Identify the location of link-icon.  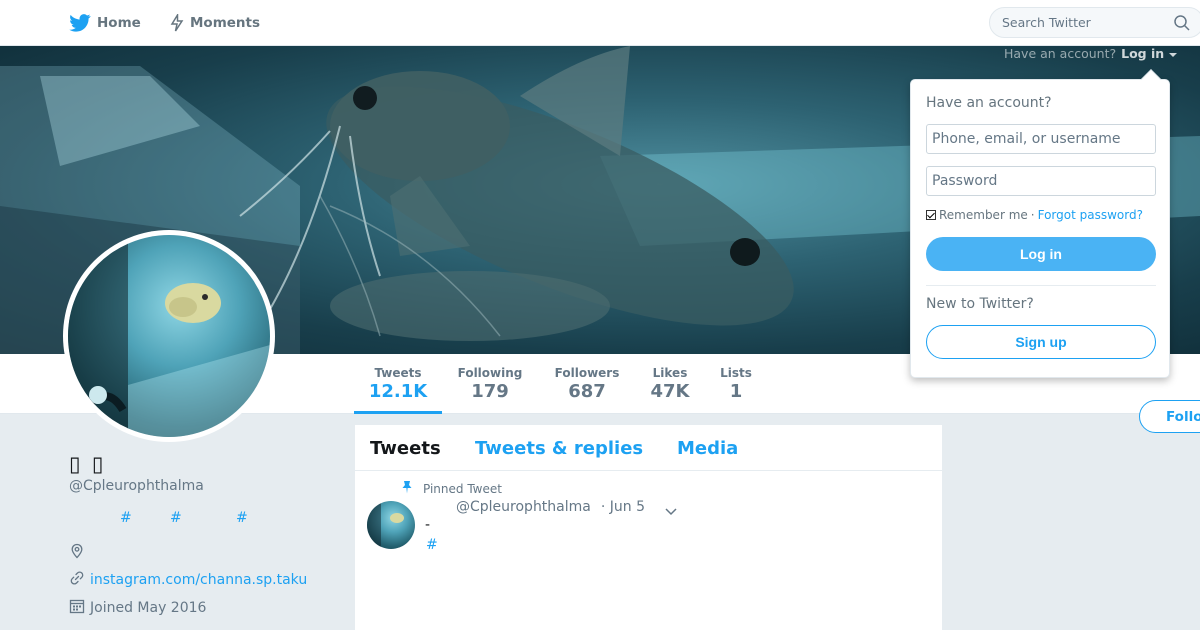
(77, 580).